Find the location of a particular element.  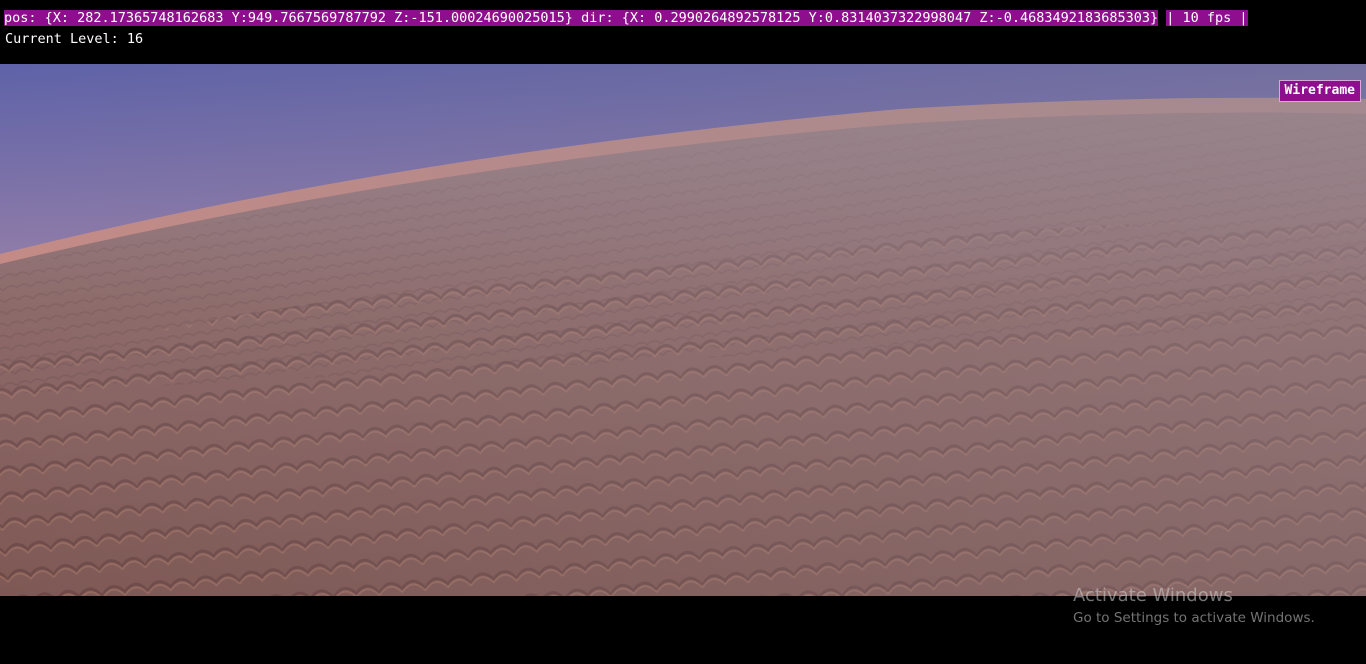

current-level-label: Current Level: 16 is located at coordinates (74, 39).